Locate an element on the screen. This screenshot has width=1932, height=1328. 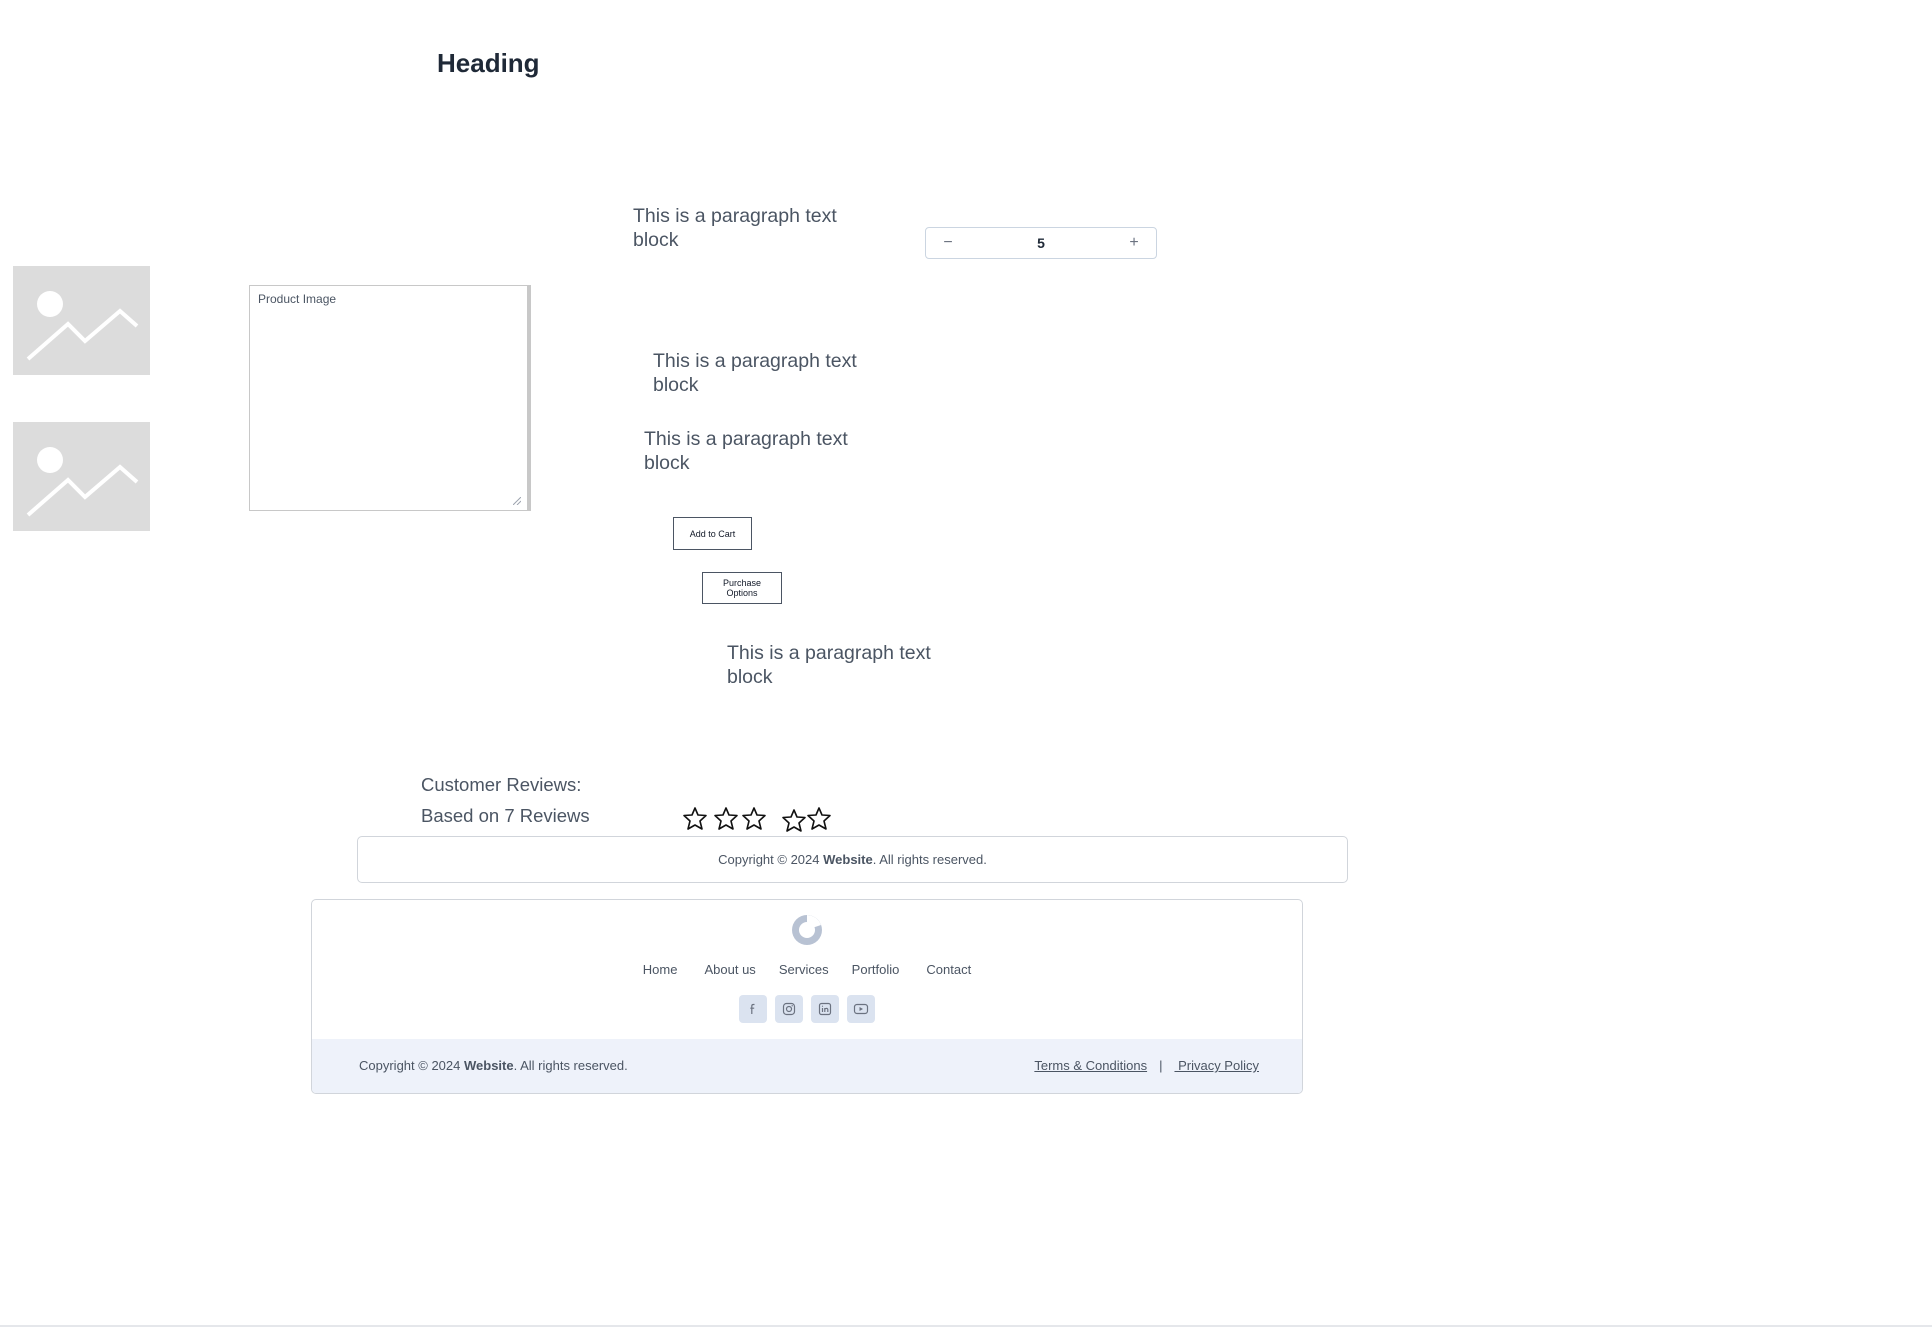
privacy-policy-link: Privacy Policy is located at coordinates (1216, 1065).